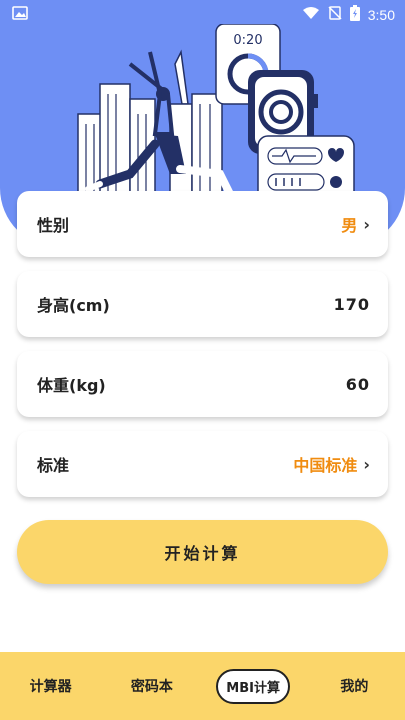  Describe the element at coordinates (50, 686) in the screenshot. I see `tab-calculator: 计算器` at that location.